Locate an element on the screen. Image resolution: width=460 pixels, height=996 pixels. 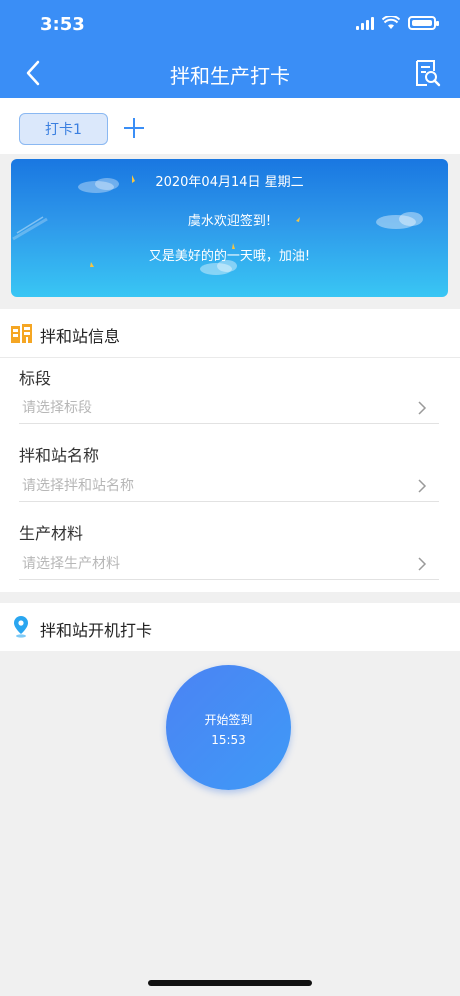
wifi-icon is located at coordinates (391, 22).